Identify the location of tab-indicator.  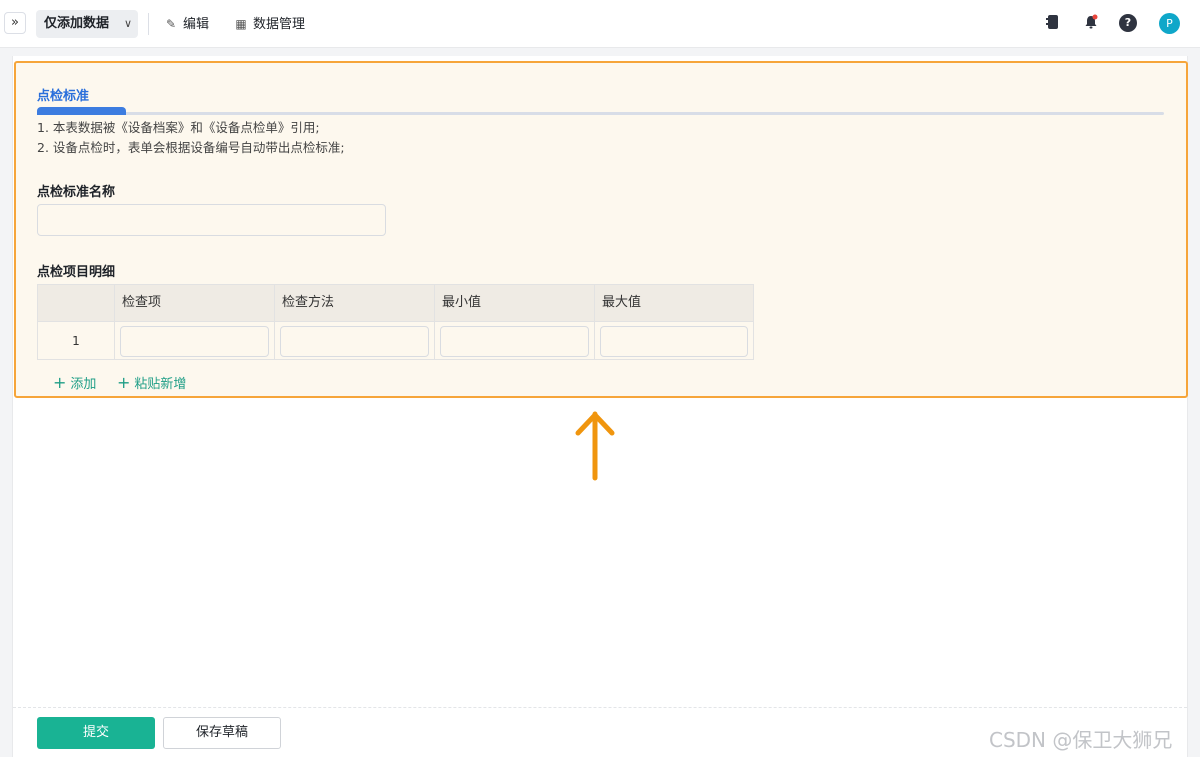
(81, 111).